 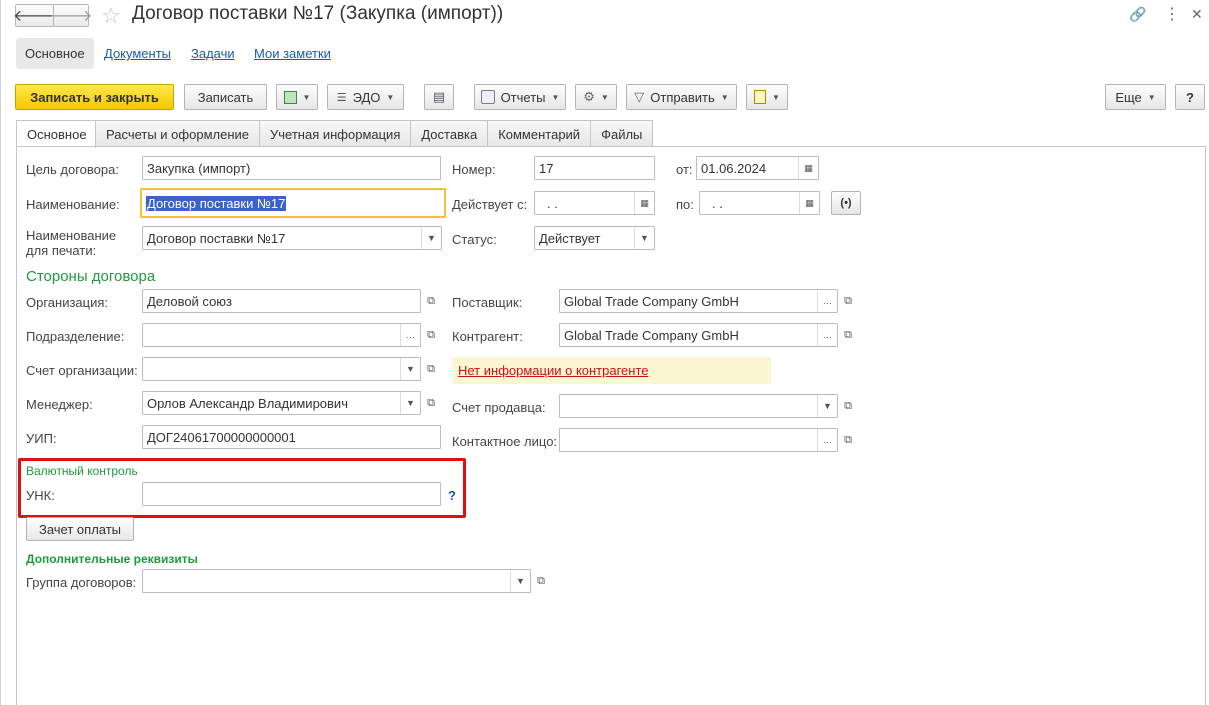 What do you see at coordinates (72, 169) in the screenshot?
I see `purpose-label: Цель договора:` at bounding box center [72, 169].